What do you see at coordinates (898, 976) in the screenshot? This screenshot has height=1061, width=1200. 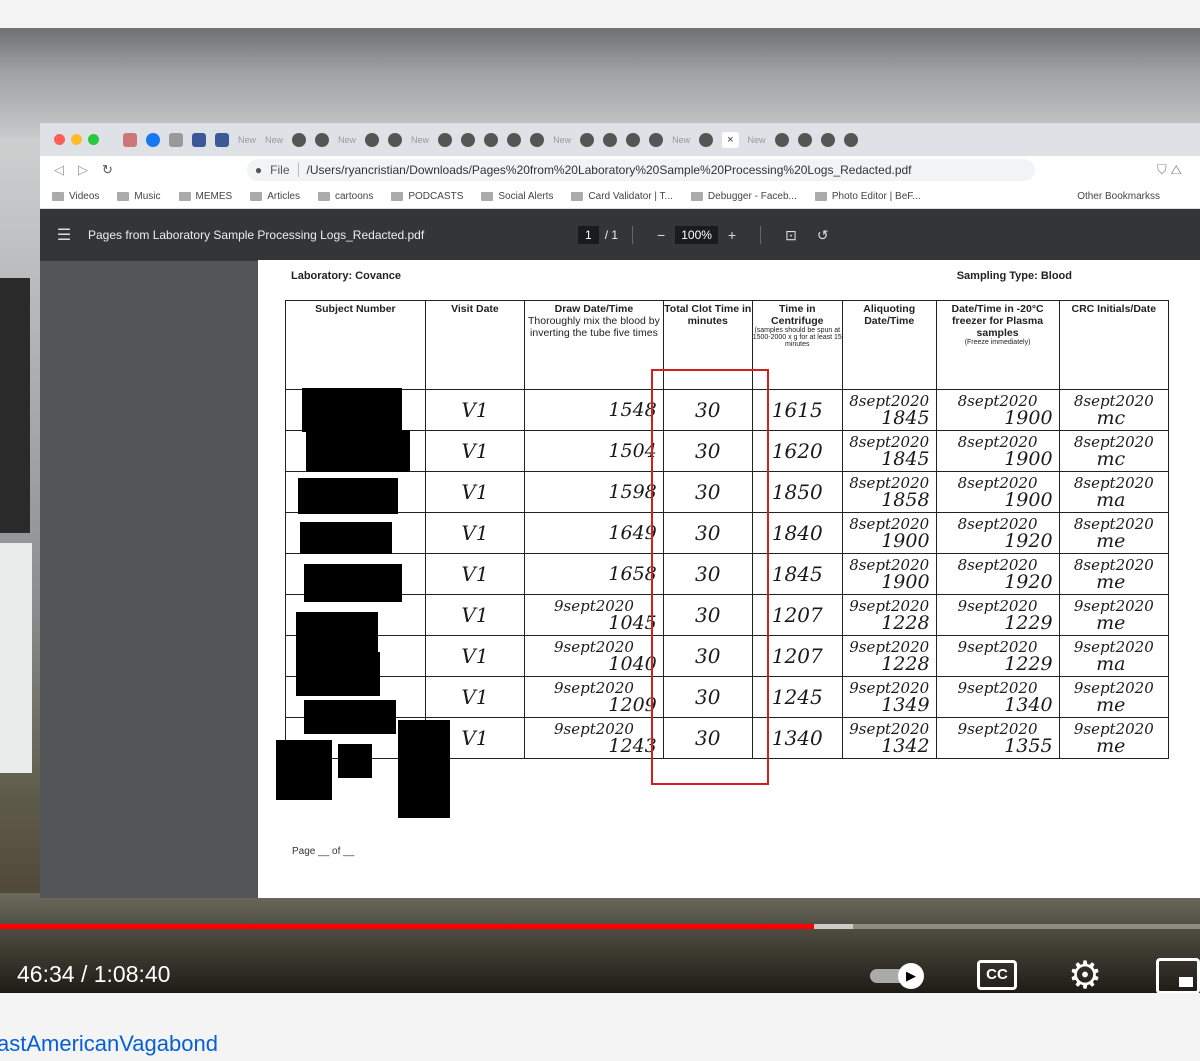 I see `autoplay-toggle-icon: ▶` at bounding box center [898, 976].